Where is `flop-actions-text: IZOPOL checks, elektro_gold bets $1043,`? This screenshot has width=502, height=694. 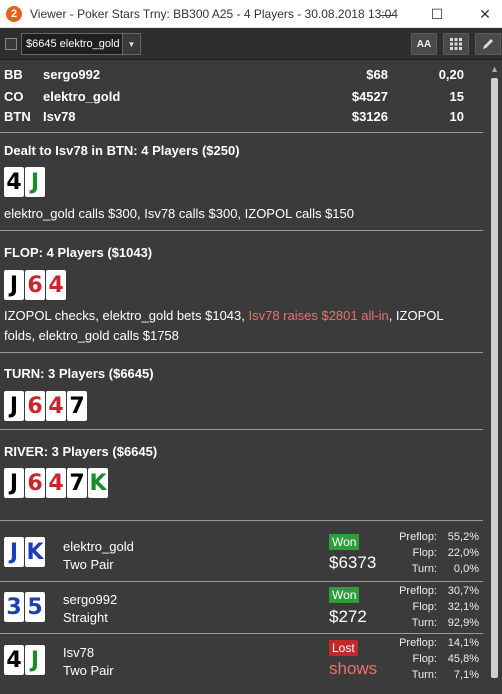
flop-actions-text: IZOPOL checks, elektro_gold bets $1043, is located at coordinates (126, 315).